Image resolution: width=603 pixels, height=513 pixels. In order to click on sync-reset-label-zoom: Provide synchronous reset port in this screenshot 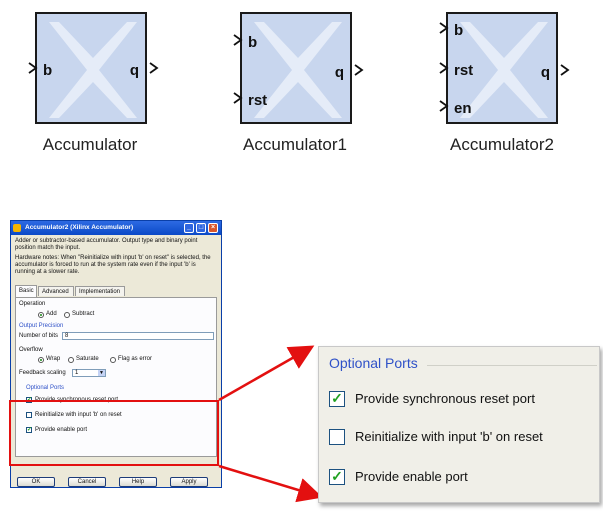, I will do `click(445, 398)`.